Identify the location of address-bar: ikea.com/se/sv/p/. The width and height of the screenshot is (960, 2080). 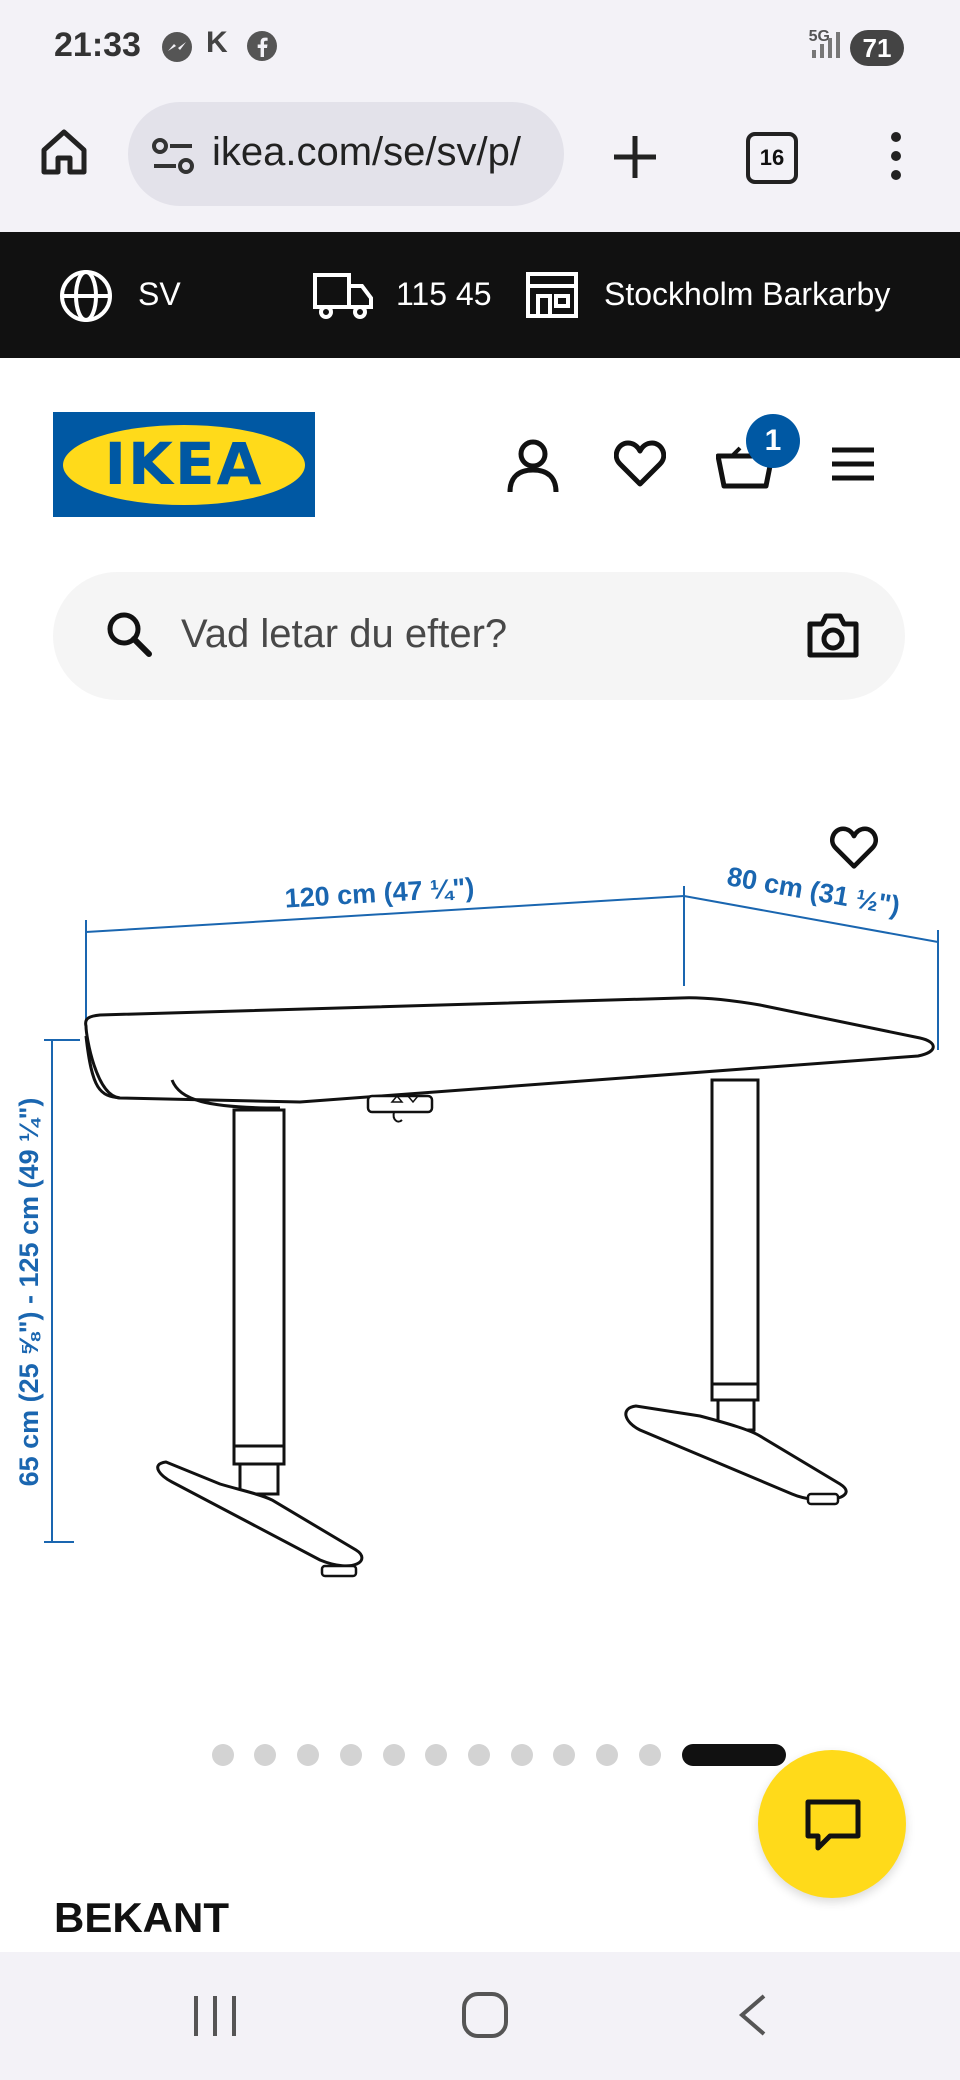
(346, 154).